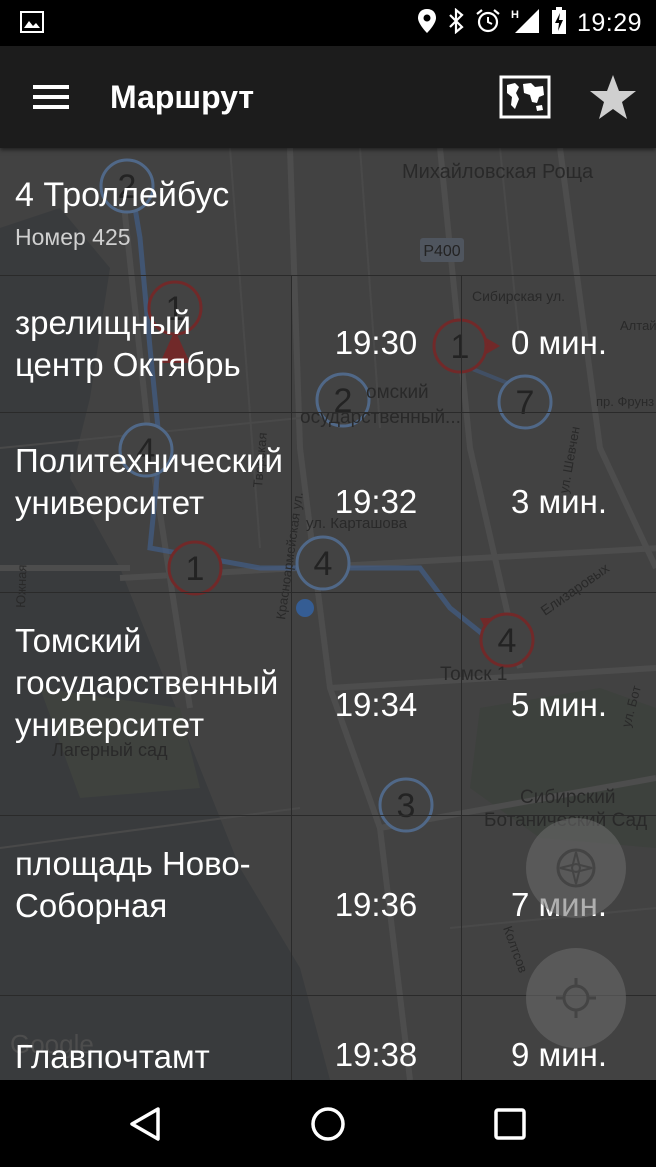  I want to click on stop-wait: 0 мин., so click(559, 342).